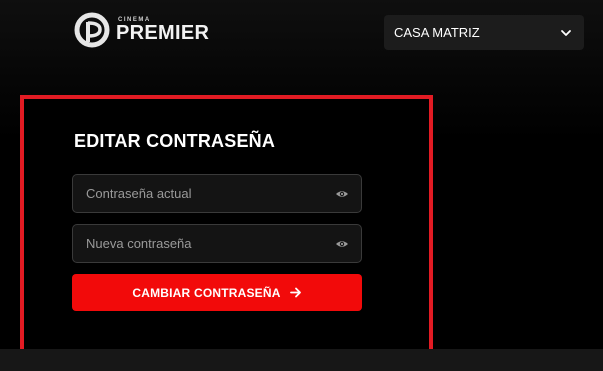 The width and height of the screenshot is (603, 371). I want to click on cinema-premier-logo: CINEMA PREMIER, so click(149, 30).